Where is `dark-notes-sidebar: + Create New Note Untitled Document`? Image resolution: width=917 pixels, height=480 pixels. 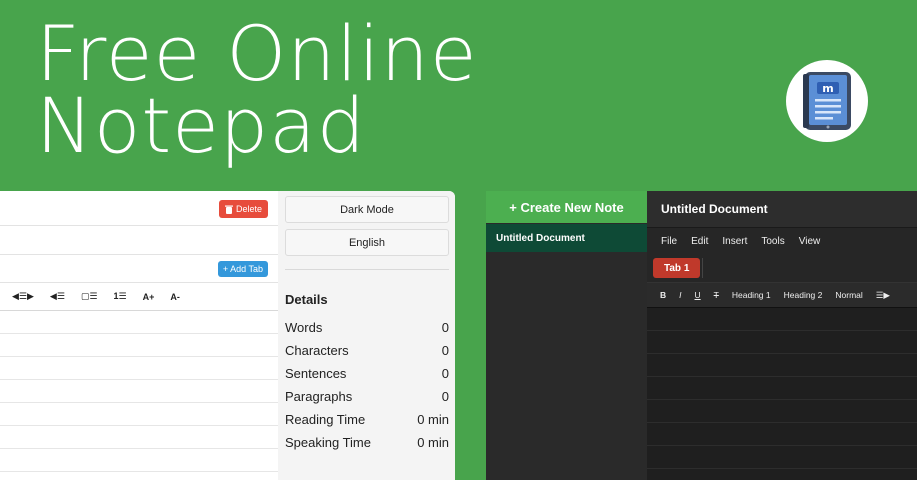 dark-notes-sidebar: + Create New Note Untitled Document is located at coordinates (566, 335).